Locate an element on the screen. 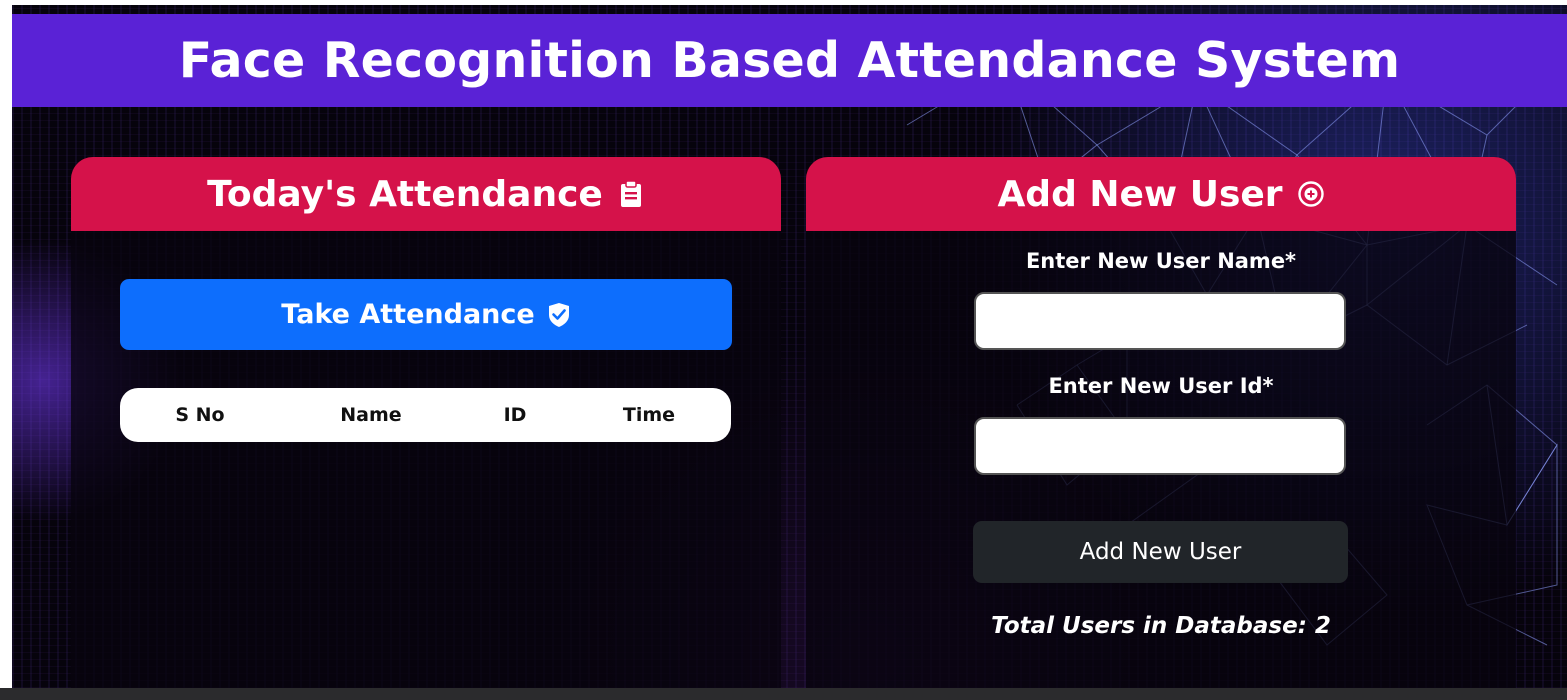 This screenshot has width=1567, height=700. userid-input is located at coordinates (1160, 446).